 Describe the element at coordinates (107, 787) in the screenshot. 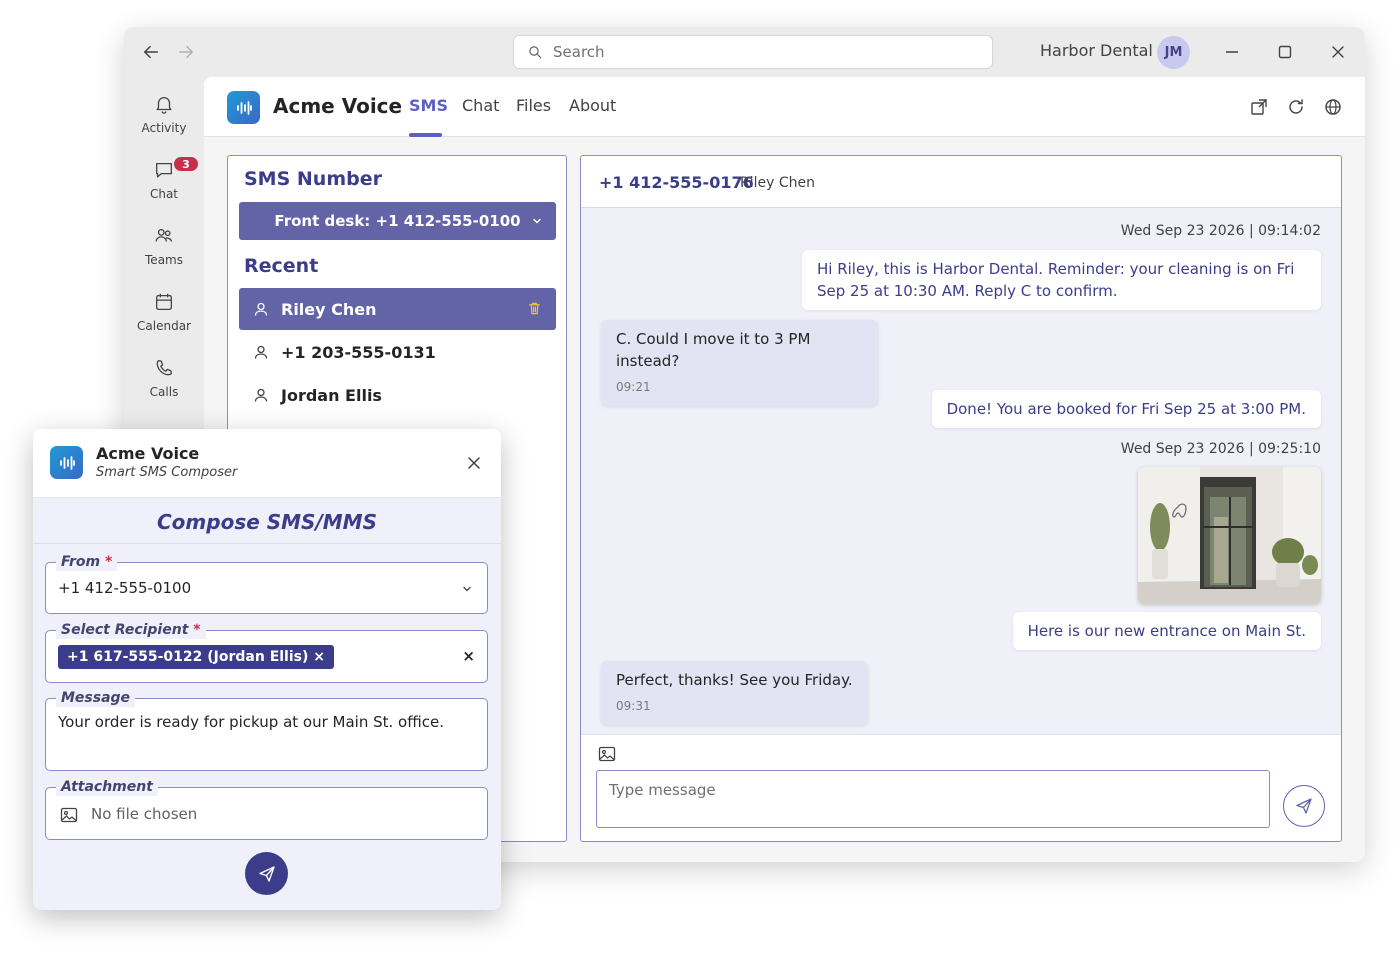

I see `attachment-label: Attachment` at that location.